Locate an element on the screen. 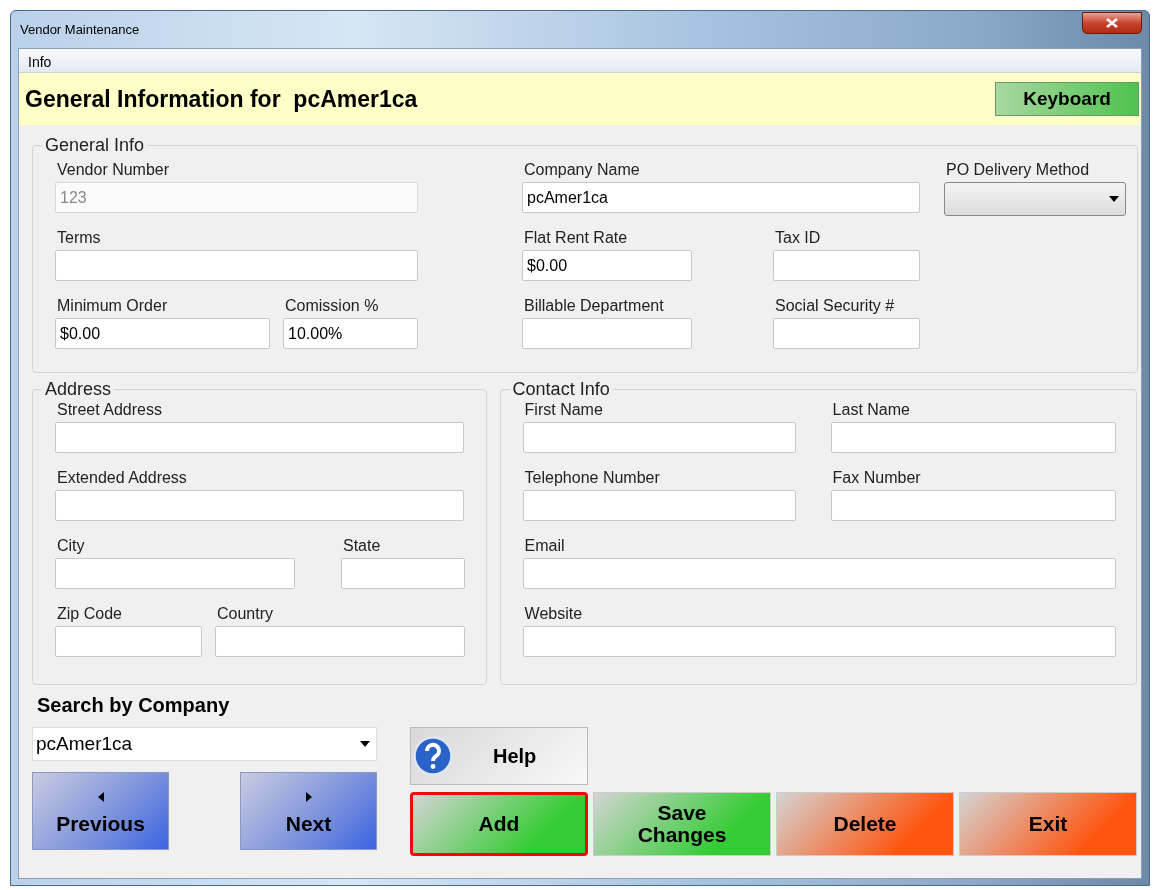 Image resolution: width=1154 pixels, height=890 pixels. field-label: Extended Address is located at coordinates (122, 478).